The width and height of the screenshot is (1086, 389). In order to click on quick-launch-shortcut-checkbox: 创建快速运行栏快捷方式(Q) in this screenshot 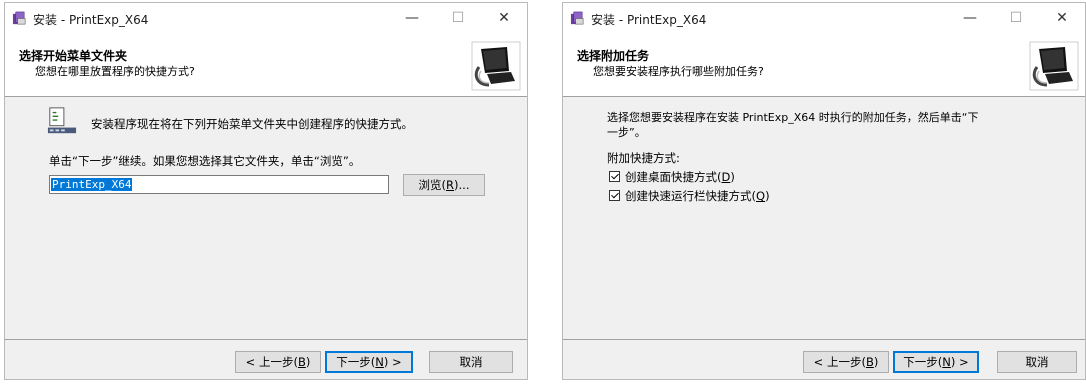, I will do `click(689, 196)`.